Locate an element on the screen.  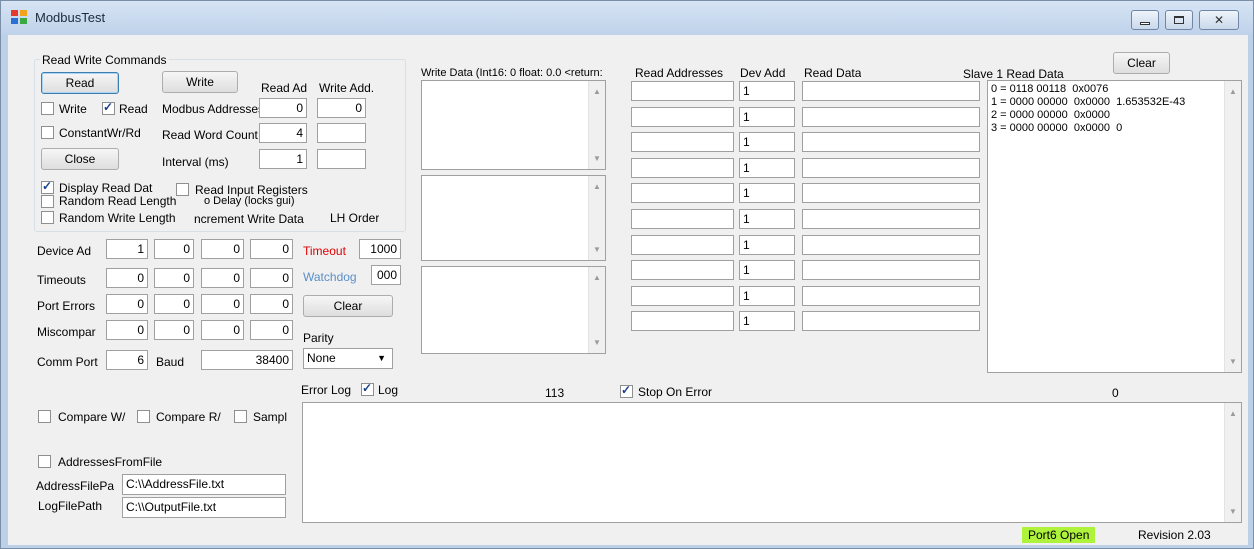
device-address-input: 1 is located at coordinates (127, 249).